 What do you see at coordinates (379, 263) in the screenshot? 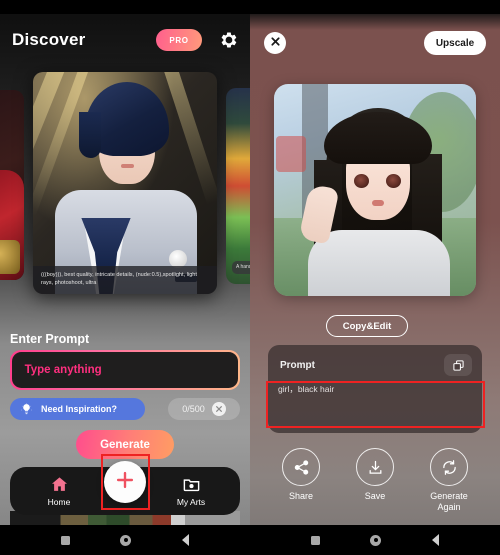
I see `result-figure-body` at bounding box center [379, 263].